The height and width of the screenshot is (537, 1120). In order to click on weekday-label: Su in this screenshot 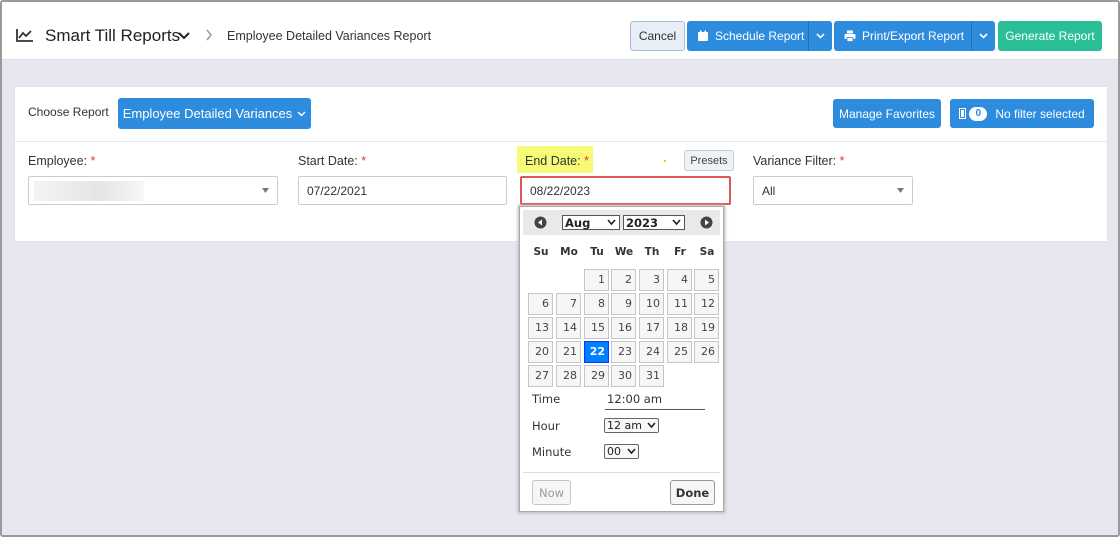, I will do `click(541, 252)`.